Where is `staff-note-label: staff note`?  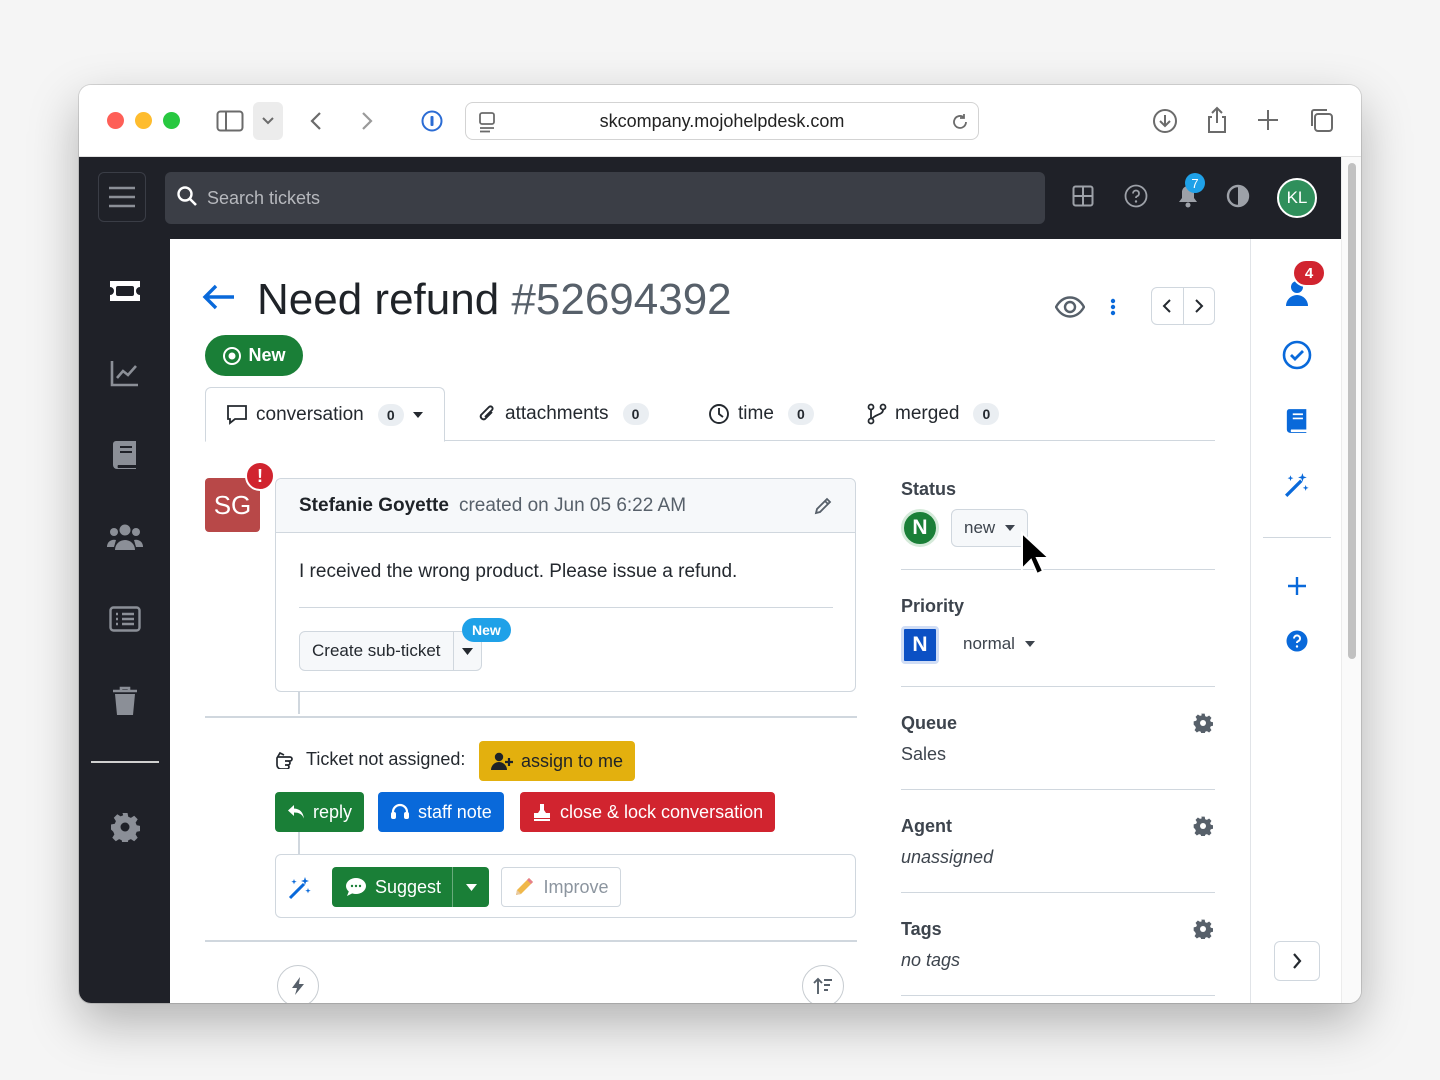 staff-note-label: staff note is located at coordinates (455, 811).